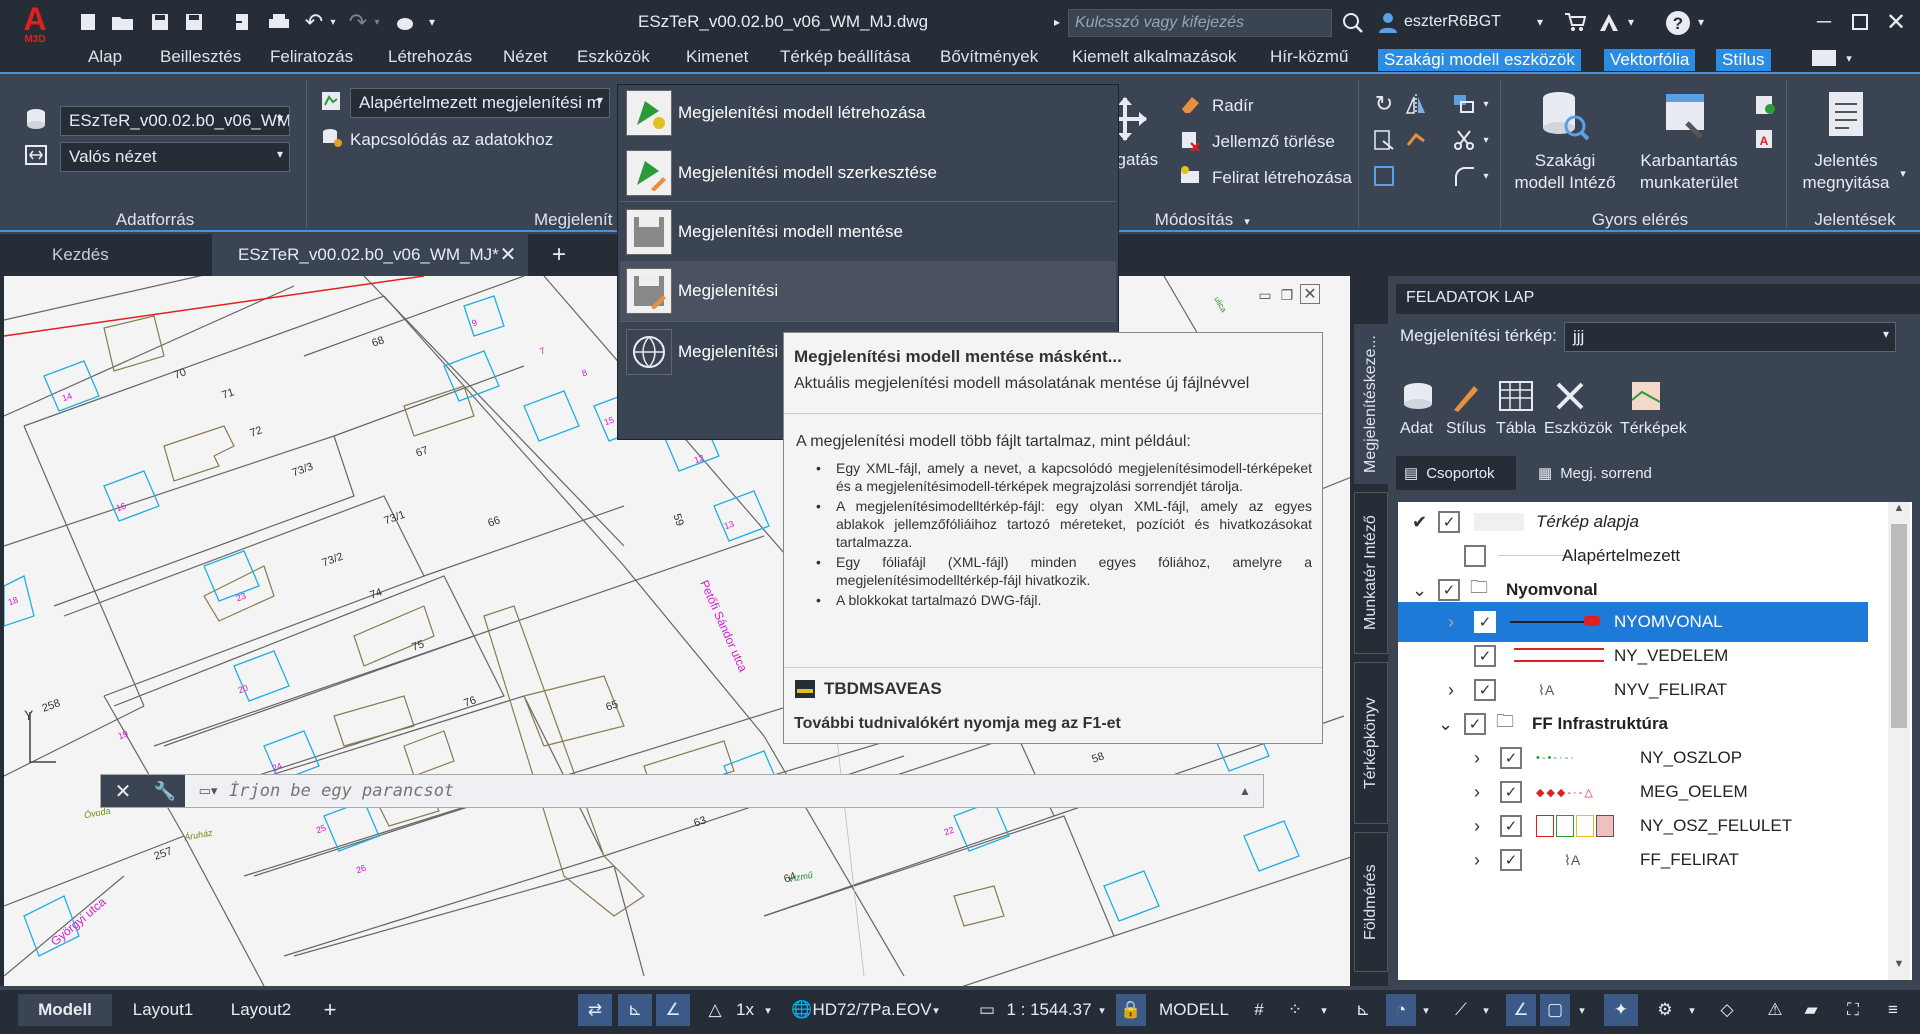 Image resolution: width=1920 pixels, height=1034 pixels. I want to click on viewport-scale-dropdown-icon: ▾, so click(1102, 1010).